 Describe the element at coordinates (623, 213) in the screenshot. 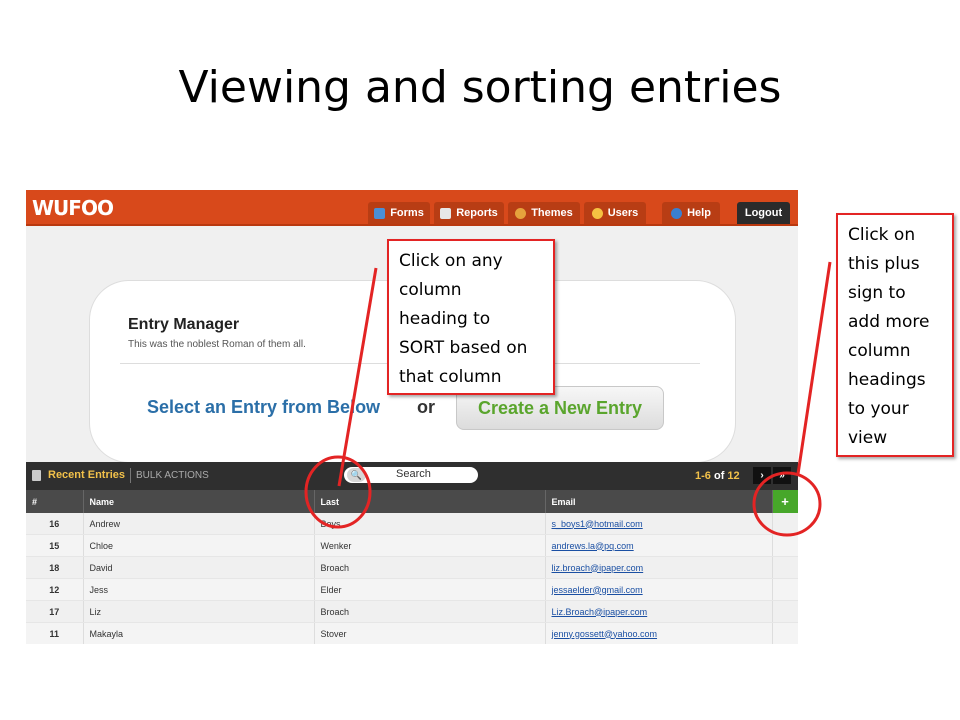

I see `nav-tab-label: Users` at that location.